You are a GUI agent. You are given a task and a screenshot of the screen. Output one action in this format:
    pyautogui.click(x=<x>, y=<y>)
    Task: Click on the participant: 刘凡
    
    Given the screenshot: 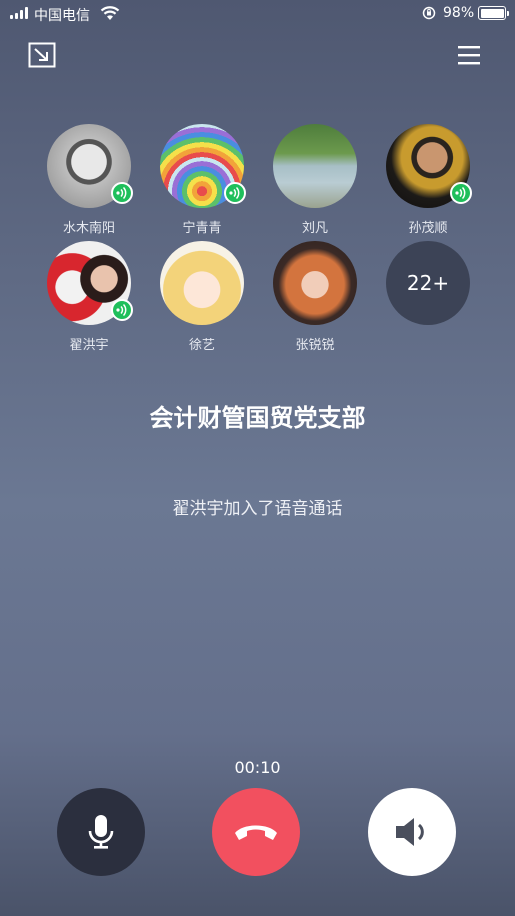 What is the action you would take?
    pyautogui.click(x=315, y=180)
    